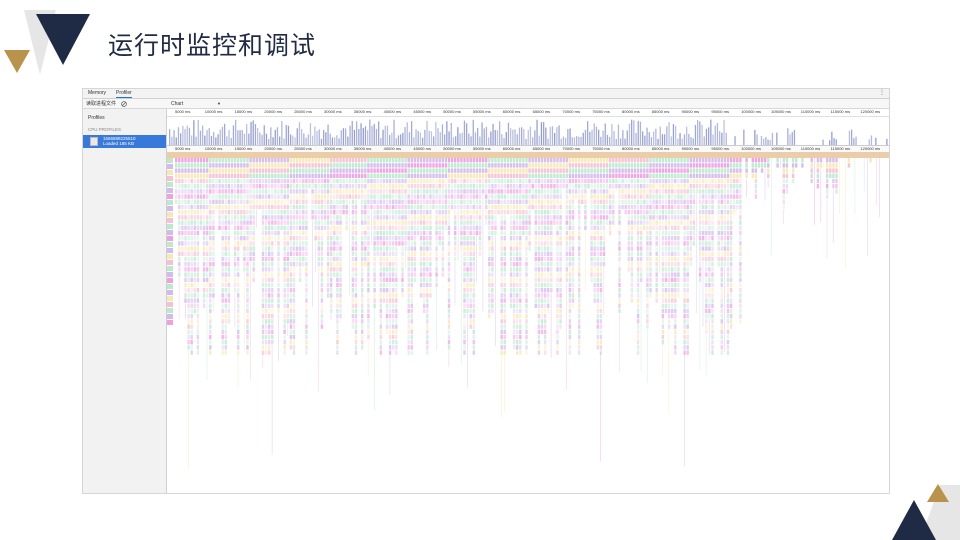 Image resolution: width=960 pixels, height=540 pixels. I want to click on tab-profiler: Profiler, so click(124, 94).